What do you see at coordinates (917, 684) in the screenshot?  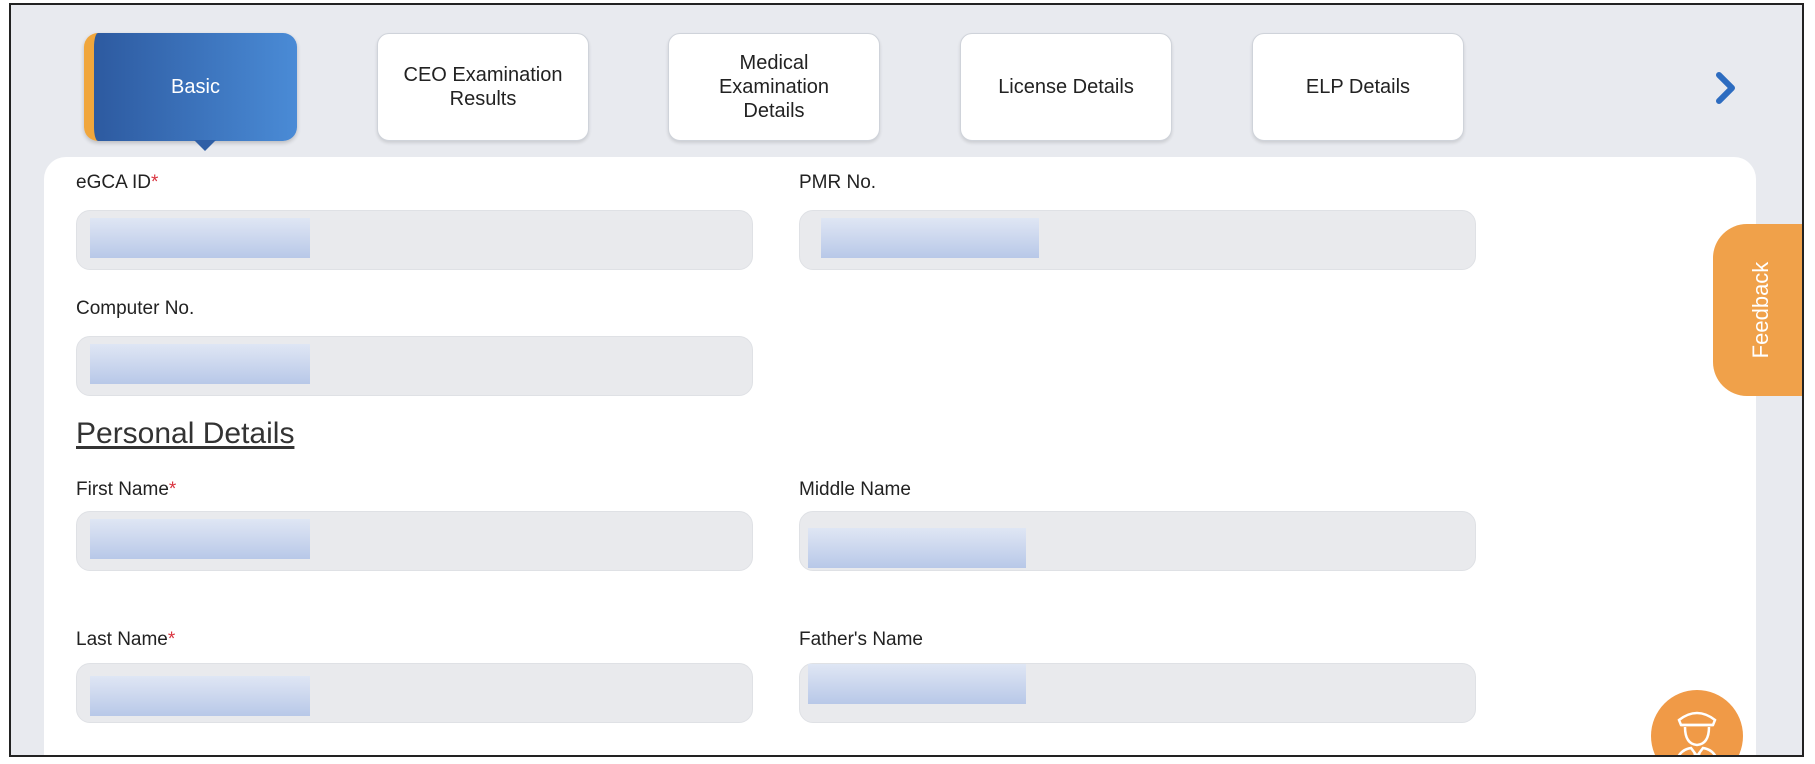 I see `fathers-name-value-redacted` at bounding box center [917, 684].